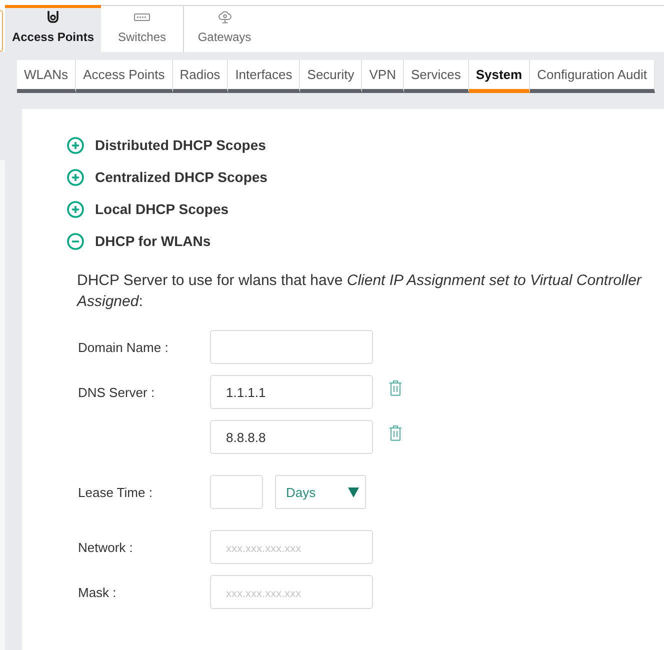 Image resolution: width=664 pixels, height=650 pixels. I want to click on config-tab: Configuration Audit, so click(592, 76).